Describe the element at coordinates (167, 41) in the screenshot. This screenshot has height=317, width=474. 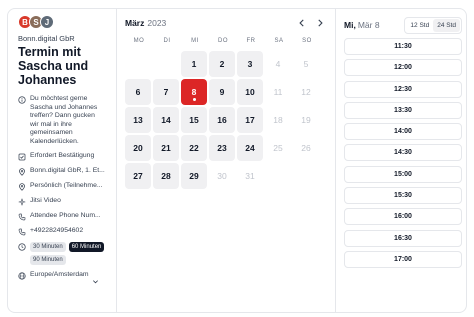
I see `weekday-label: DI` at that location.